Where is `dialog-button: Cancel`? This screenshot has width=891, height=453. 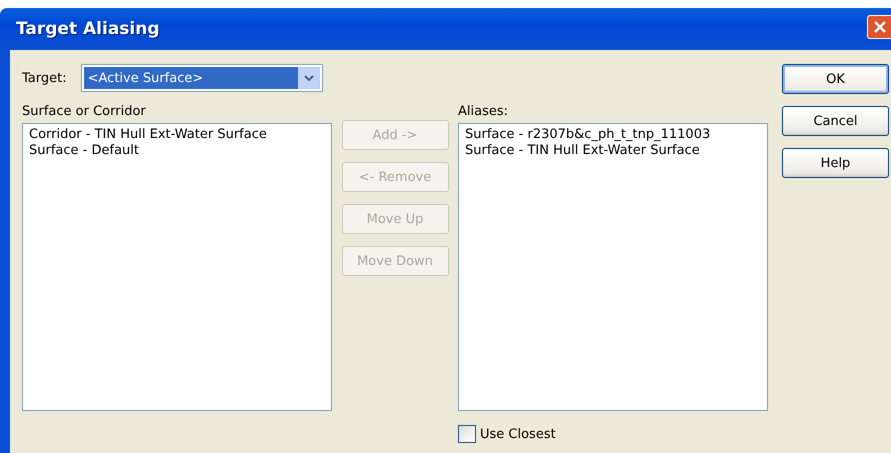 dialog-button: Cancel is located at coordinates (835, 121).